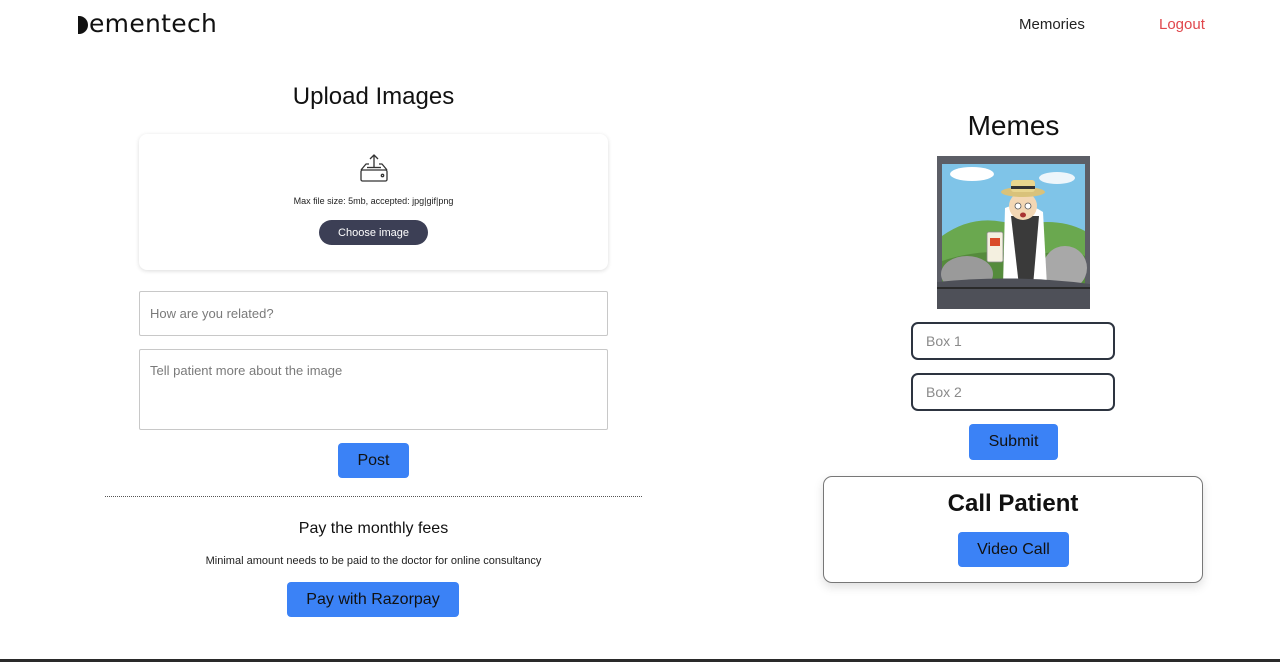 This screenshot has width=1280, height=662. I want to click on upload-section-title: Upload Images, so click(373, 96).